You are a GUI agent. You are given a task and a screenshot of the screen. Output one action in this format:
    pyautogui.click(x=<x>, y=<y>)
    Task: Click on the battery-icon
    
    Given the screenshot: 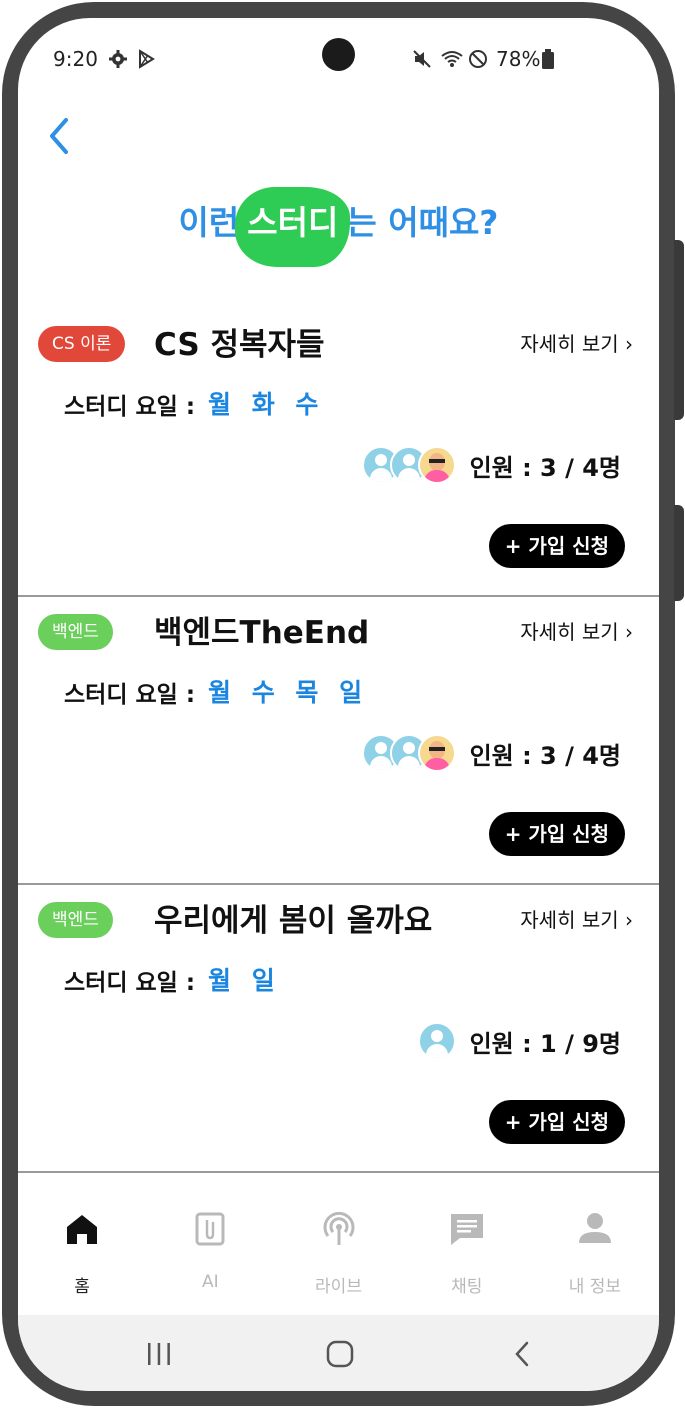 What is the action you would take?
    pyautogui.click(x=548, y=59)
    